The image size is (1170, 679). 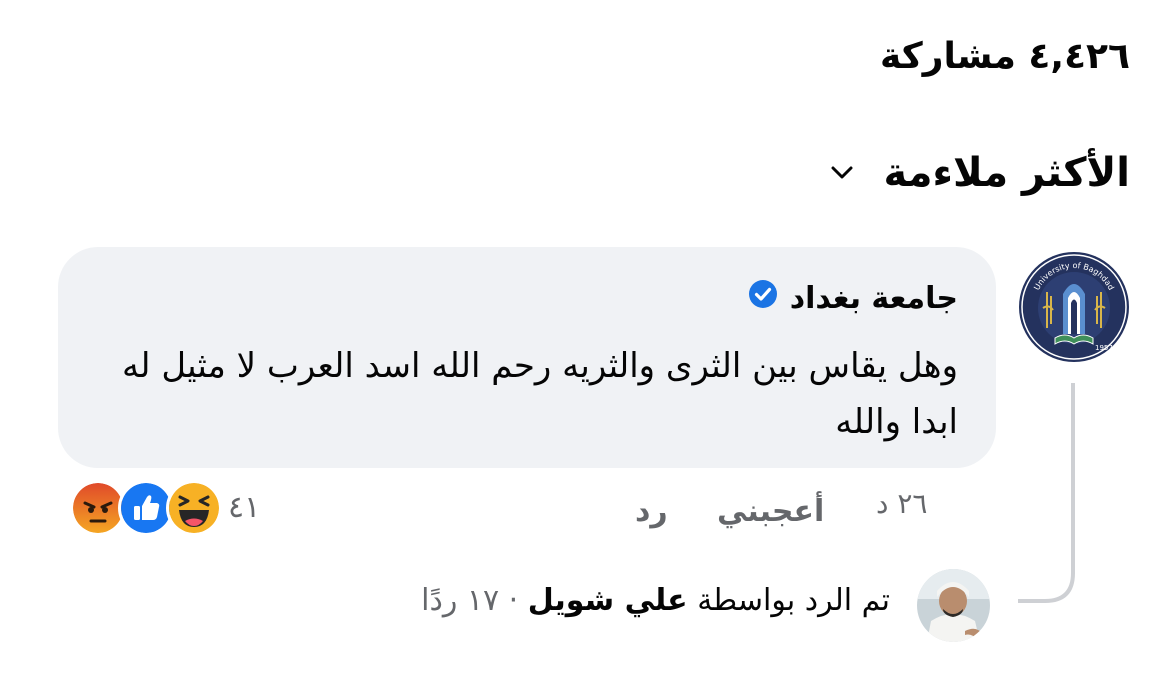 What do you see at coordinates (1006, 173) in the screenshot?
I see `sort-label: الأكثر ملاءمة` at bounding box center [1006, 173].